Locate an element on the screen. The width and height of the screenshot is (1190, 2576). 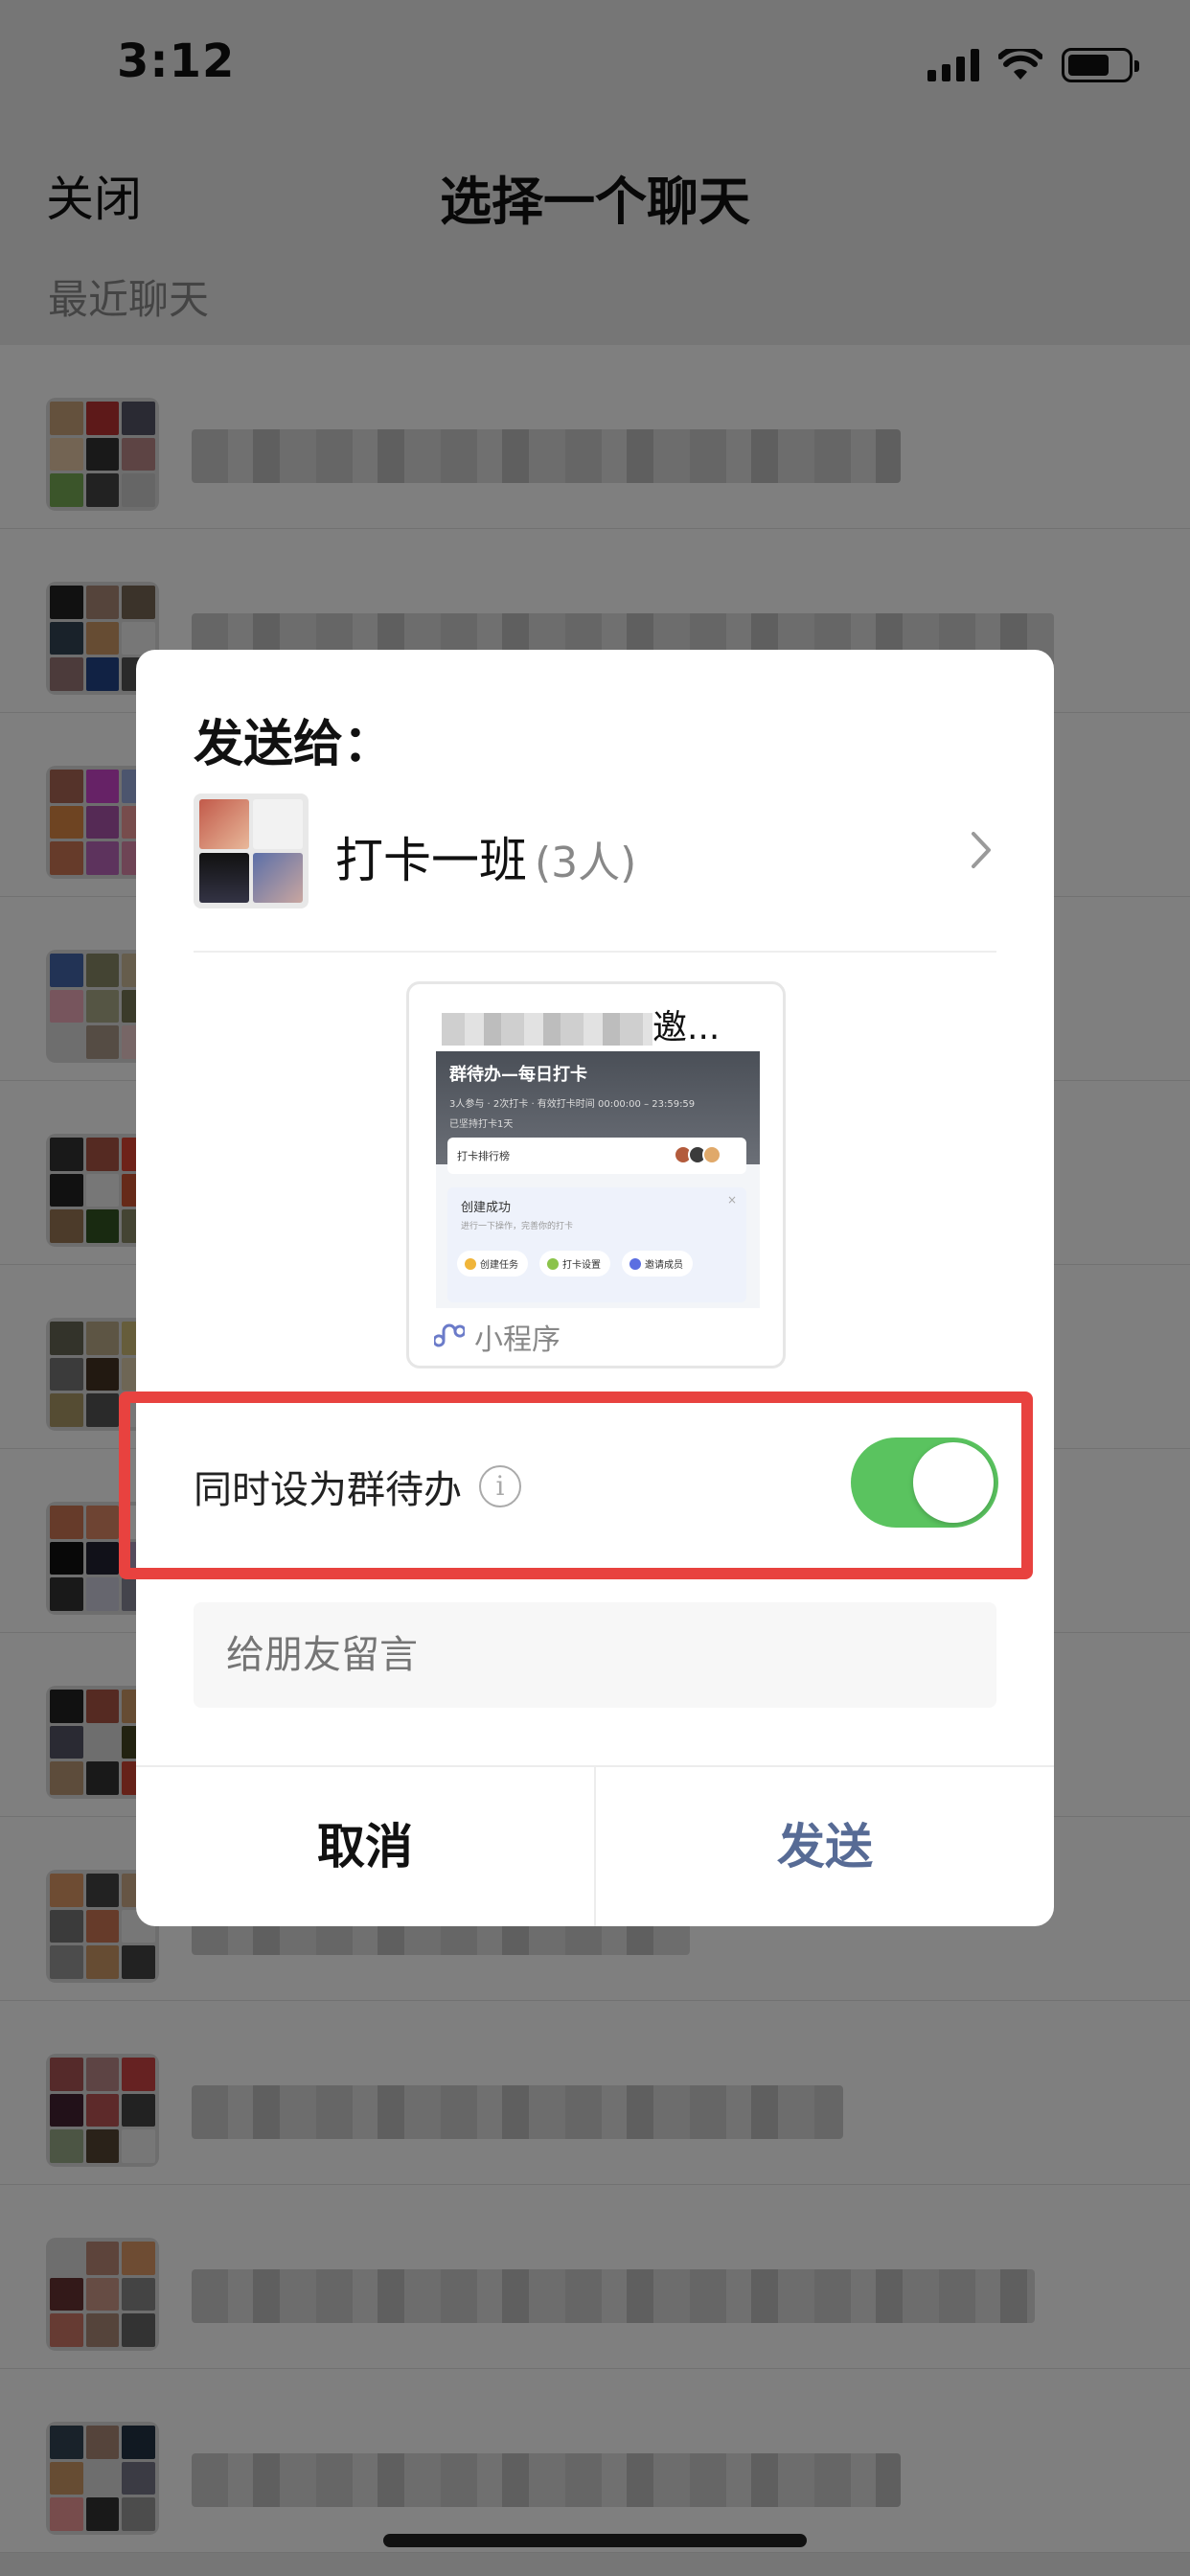
divider is located at coordinates (595, 952).